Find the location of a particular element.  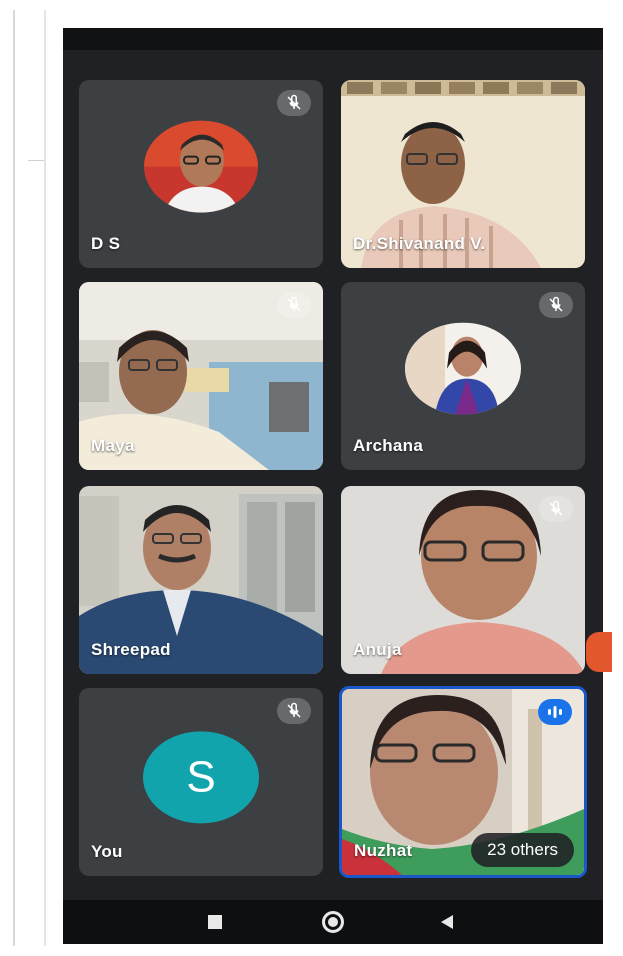

participant-name: Maya is located at coordinates (113, 445).